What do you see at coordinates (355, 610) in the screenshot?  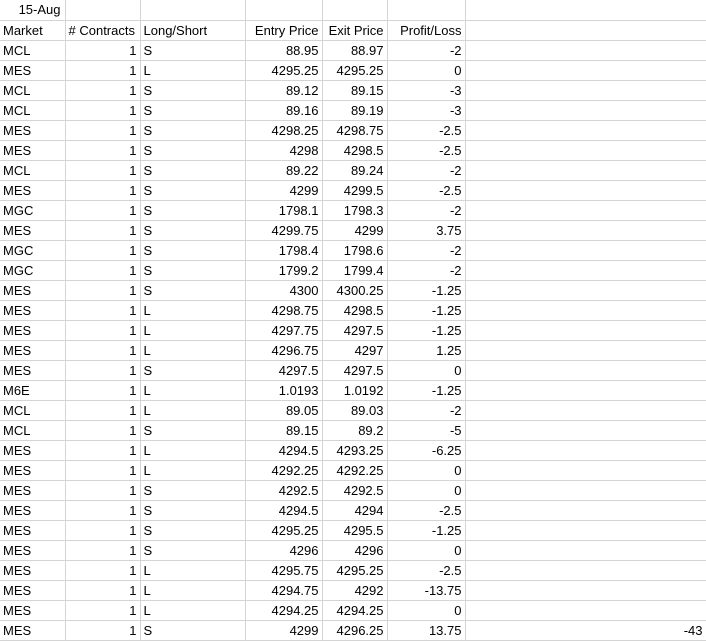 I see `exit-price-cell: 4294.25` at bounding box center [355, 610].